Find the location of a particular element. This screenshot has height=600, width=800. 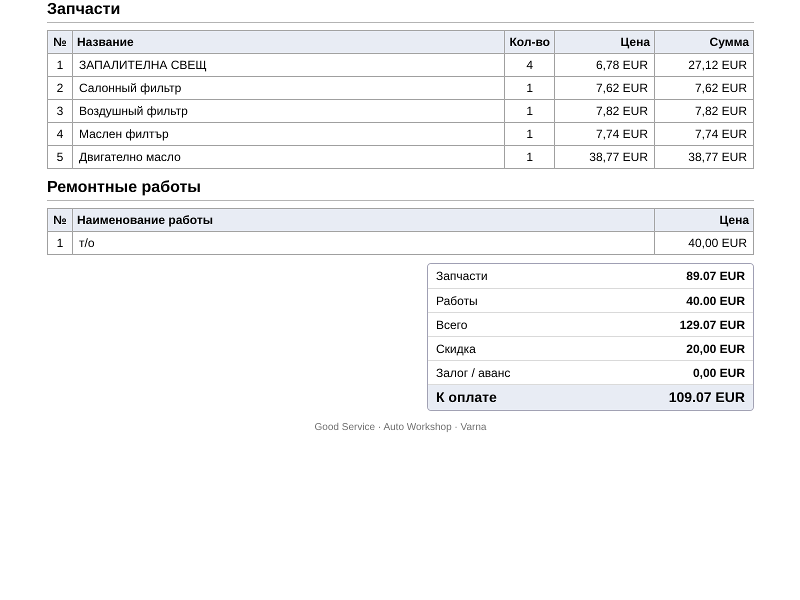

summary-label: Залог / аванс is located at coordinates (473, 373).